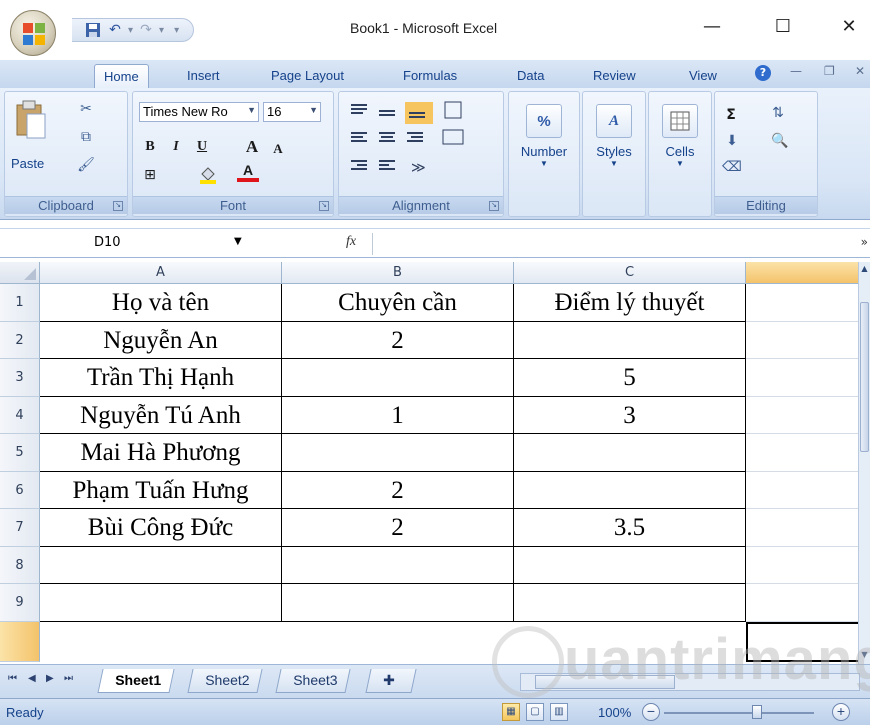 The image size is (870, 725). I want to click on row-header: 9, so click(20, 603).